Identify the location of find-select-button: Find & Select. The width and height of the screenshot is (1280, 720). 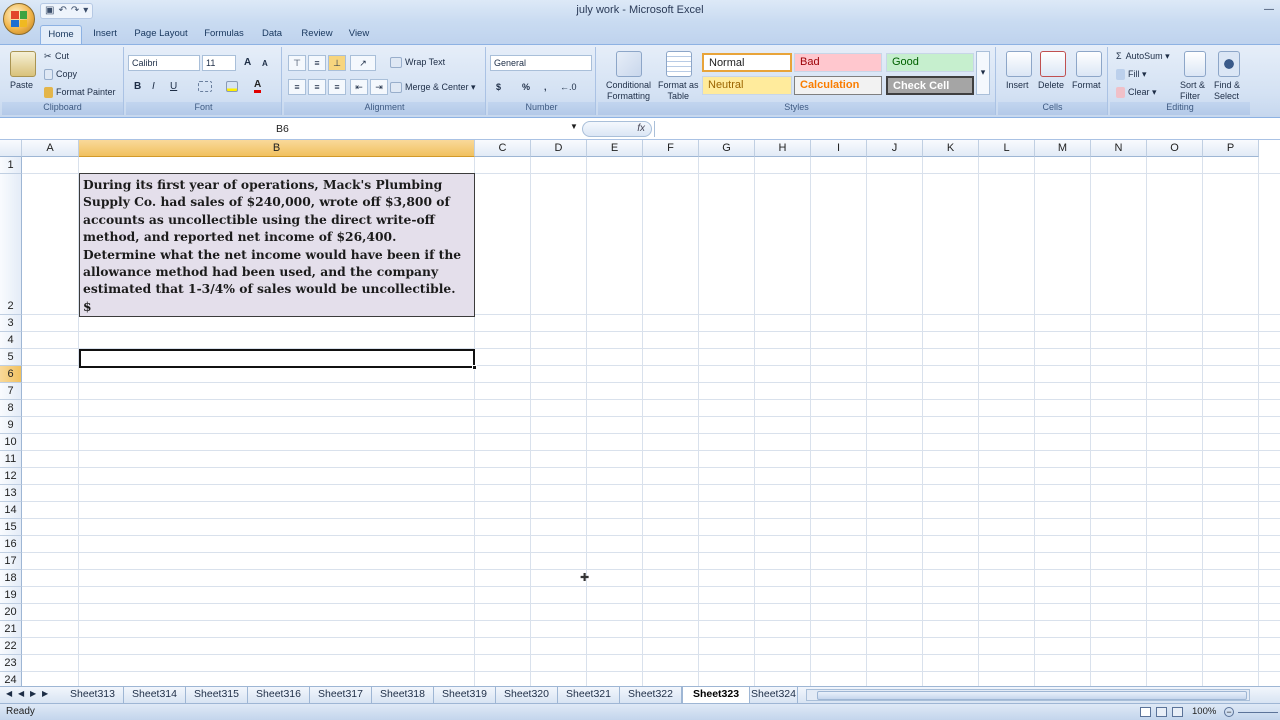
(1227, 91).